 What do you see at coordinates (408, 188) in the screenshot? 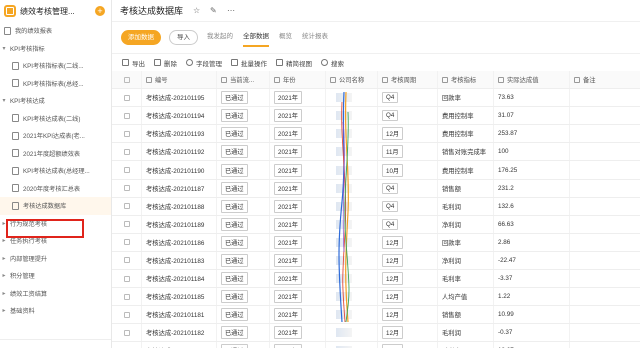
I see `table-cell: Q4` at bounding box center [408, 188].